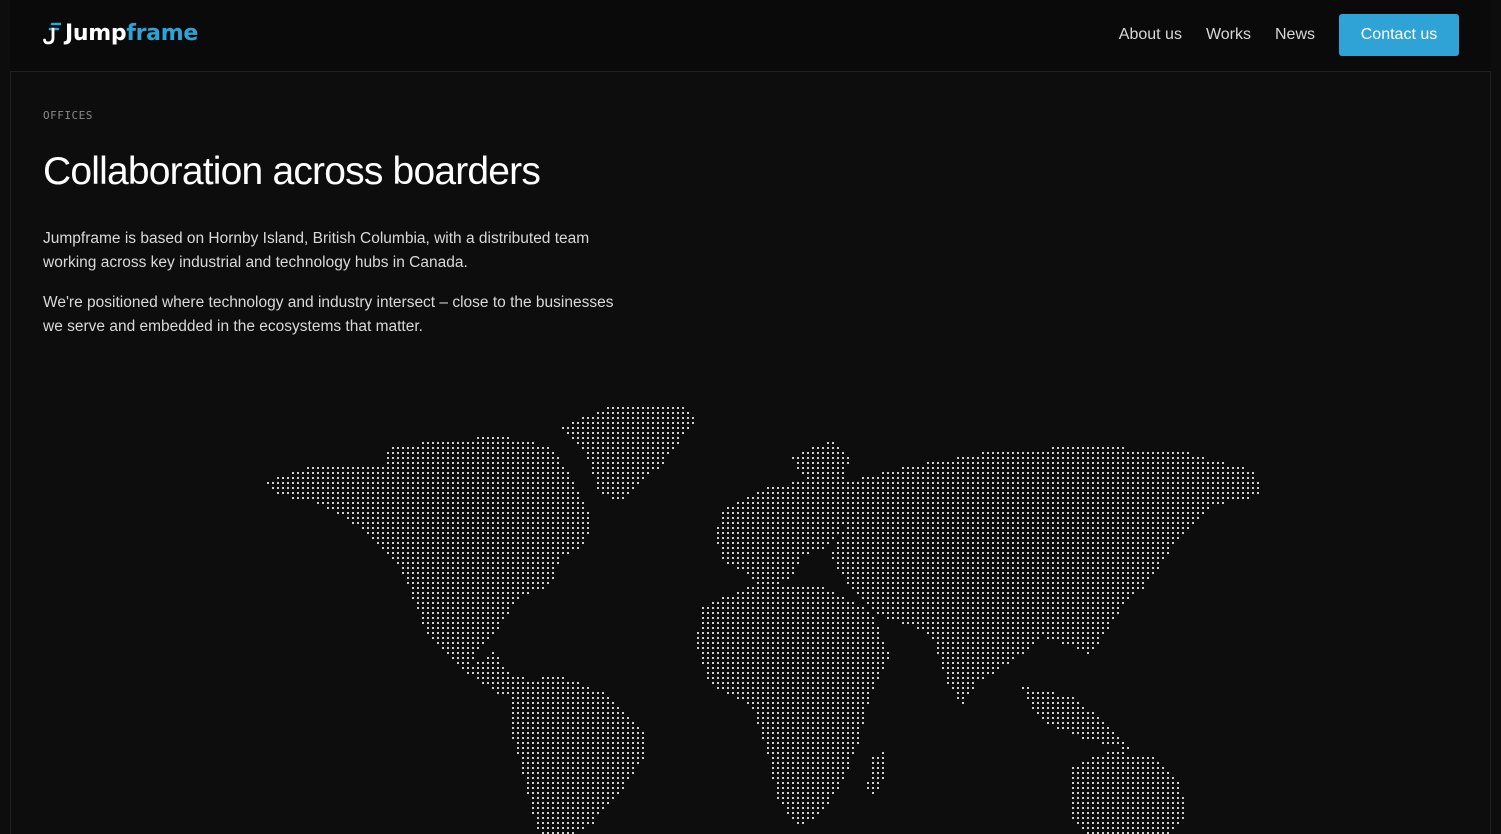  I want to click on contact-us-button: Contact us, so click(1399, 35).